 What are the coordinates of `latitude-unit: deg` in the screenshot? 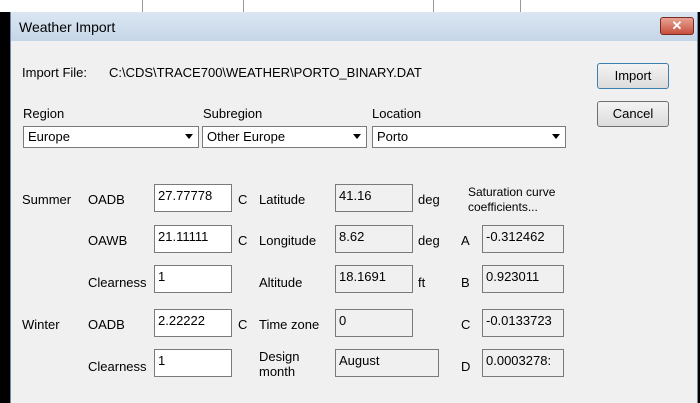 It's located at (429, 199).